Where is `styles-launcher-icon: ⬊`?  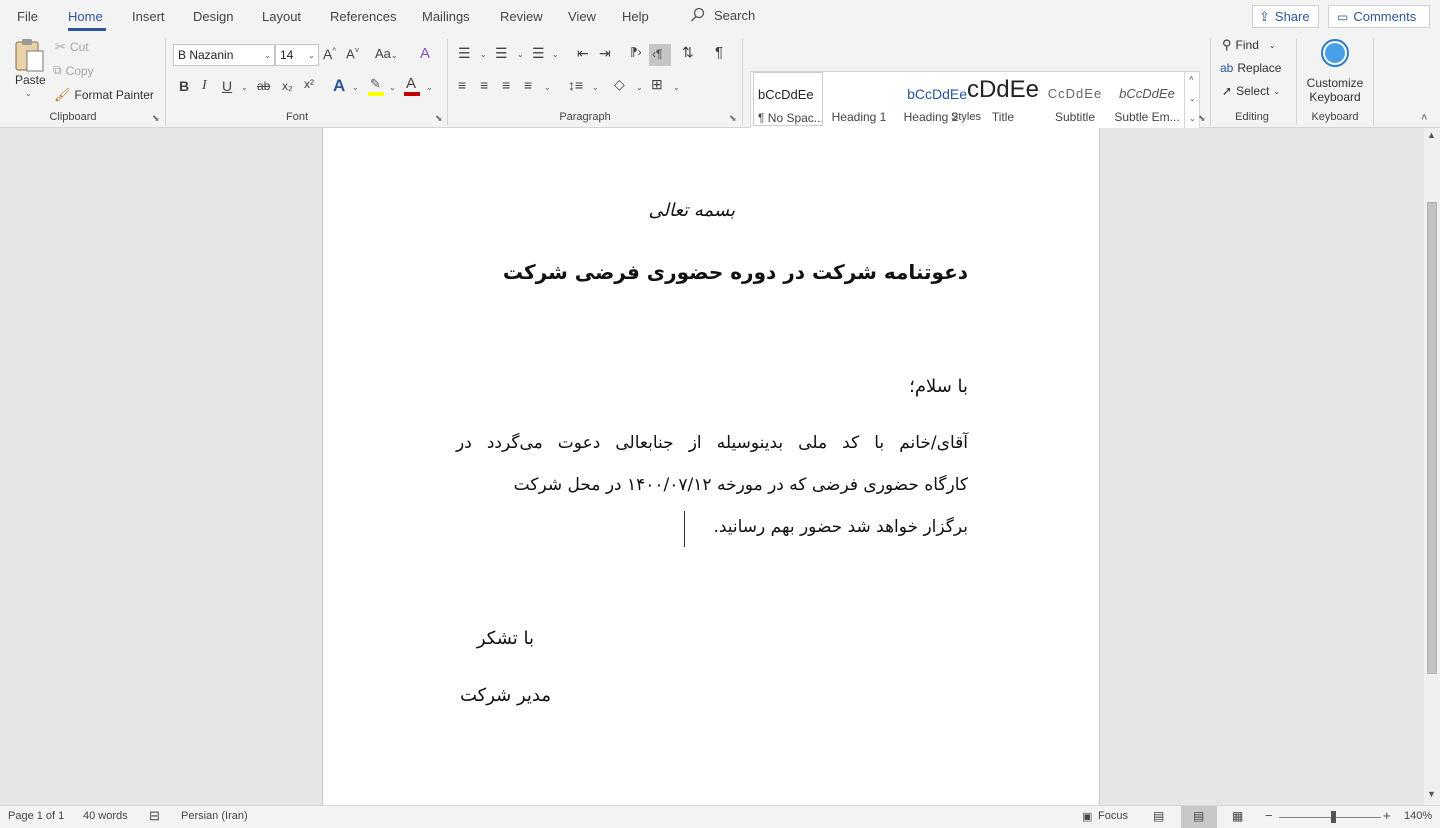
styles-launcher-icon: ⬊ is located at coordinates (1202, 118).